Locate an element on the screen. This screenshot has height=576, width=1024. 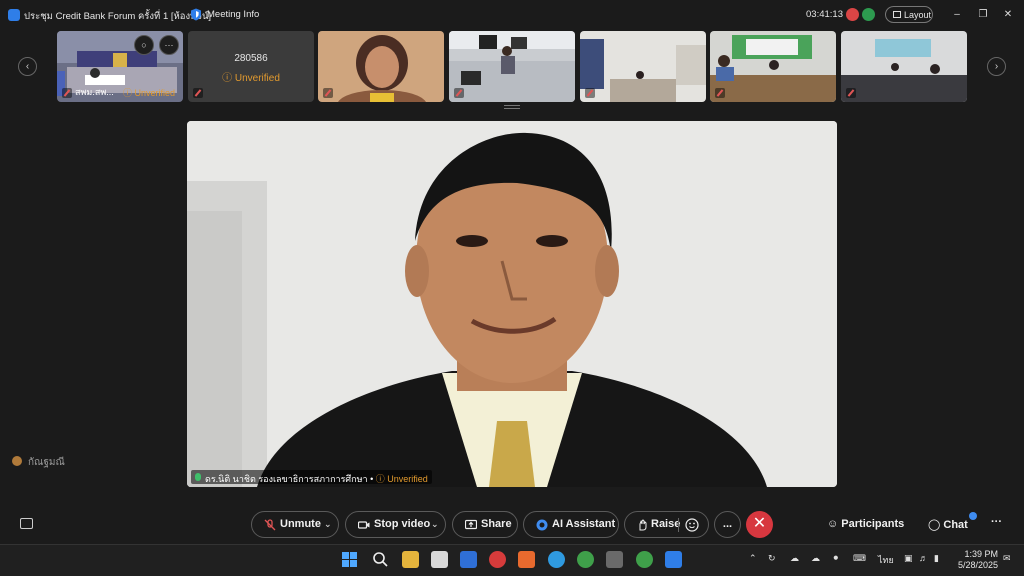
mic-active-icon is located at coordinates (198, 477).